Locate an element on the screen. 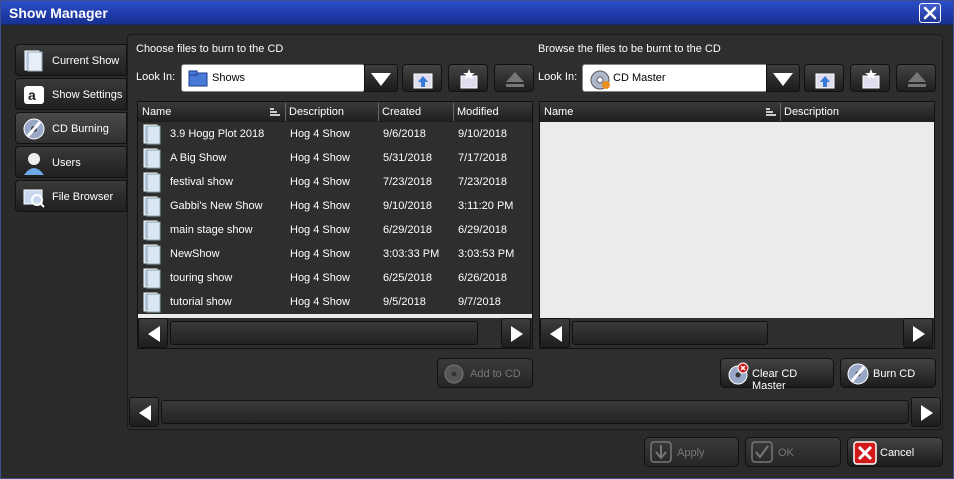  left-lookin-label: Look In: is located at coordinates (156, 77).